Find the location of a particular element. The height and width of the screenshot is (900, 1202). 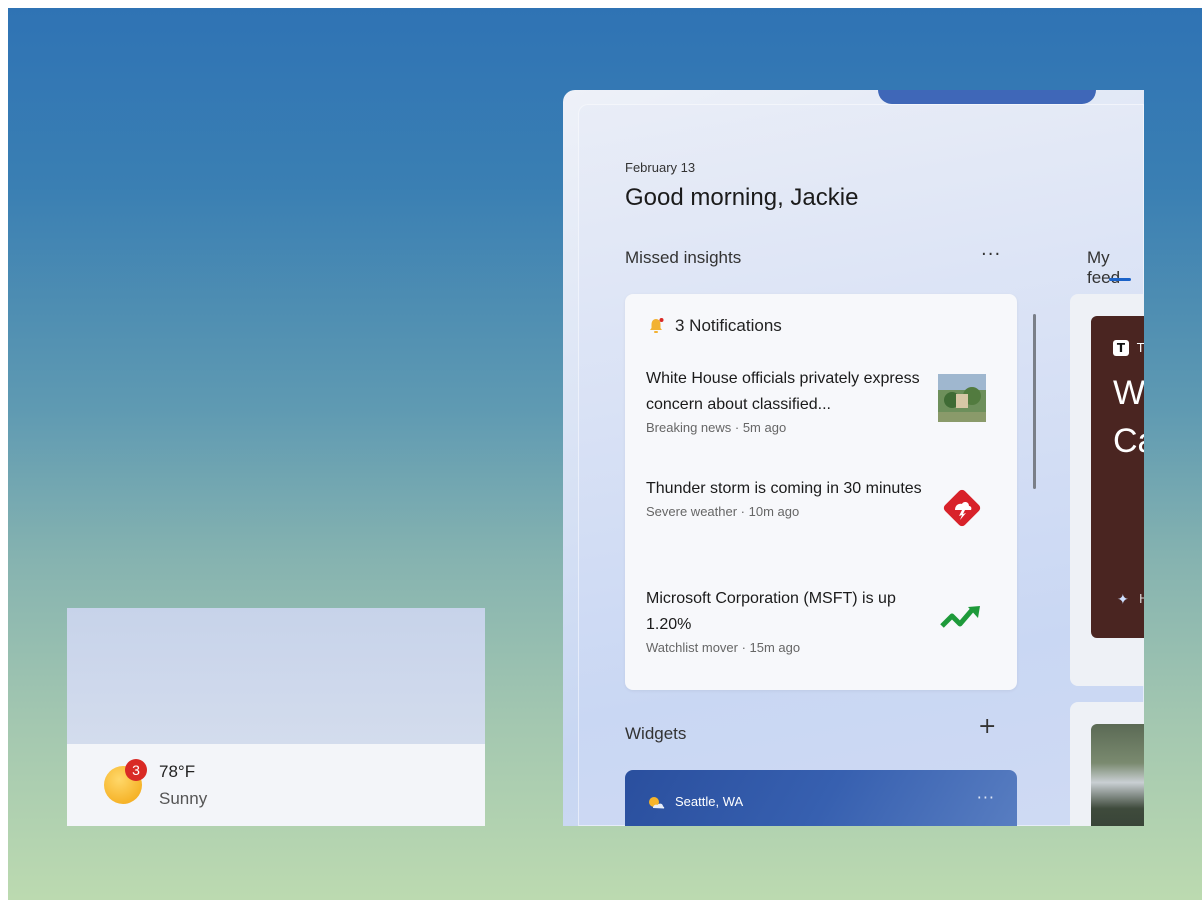

feed-source-text: T is located at coordinates (1140, 348).